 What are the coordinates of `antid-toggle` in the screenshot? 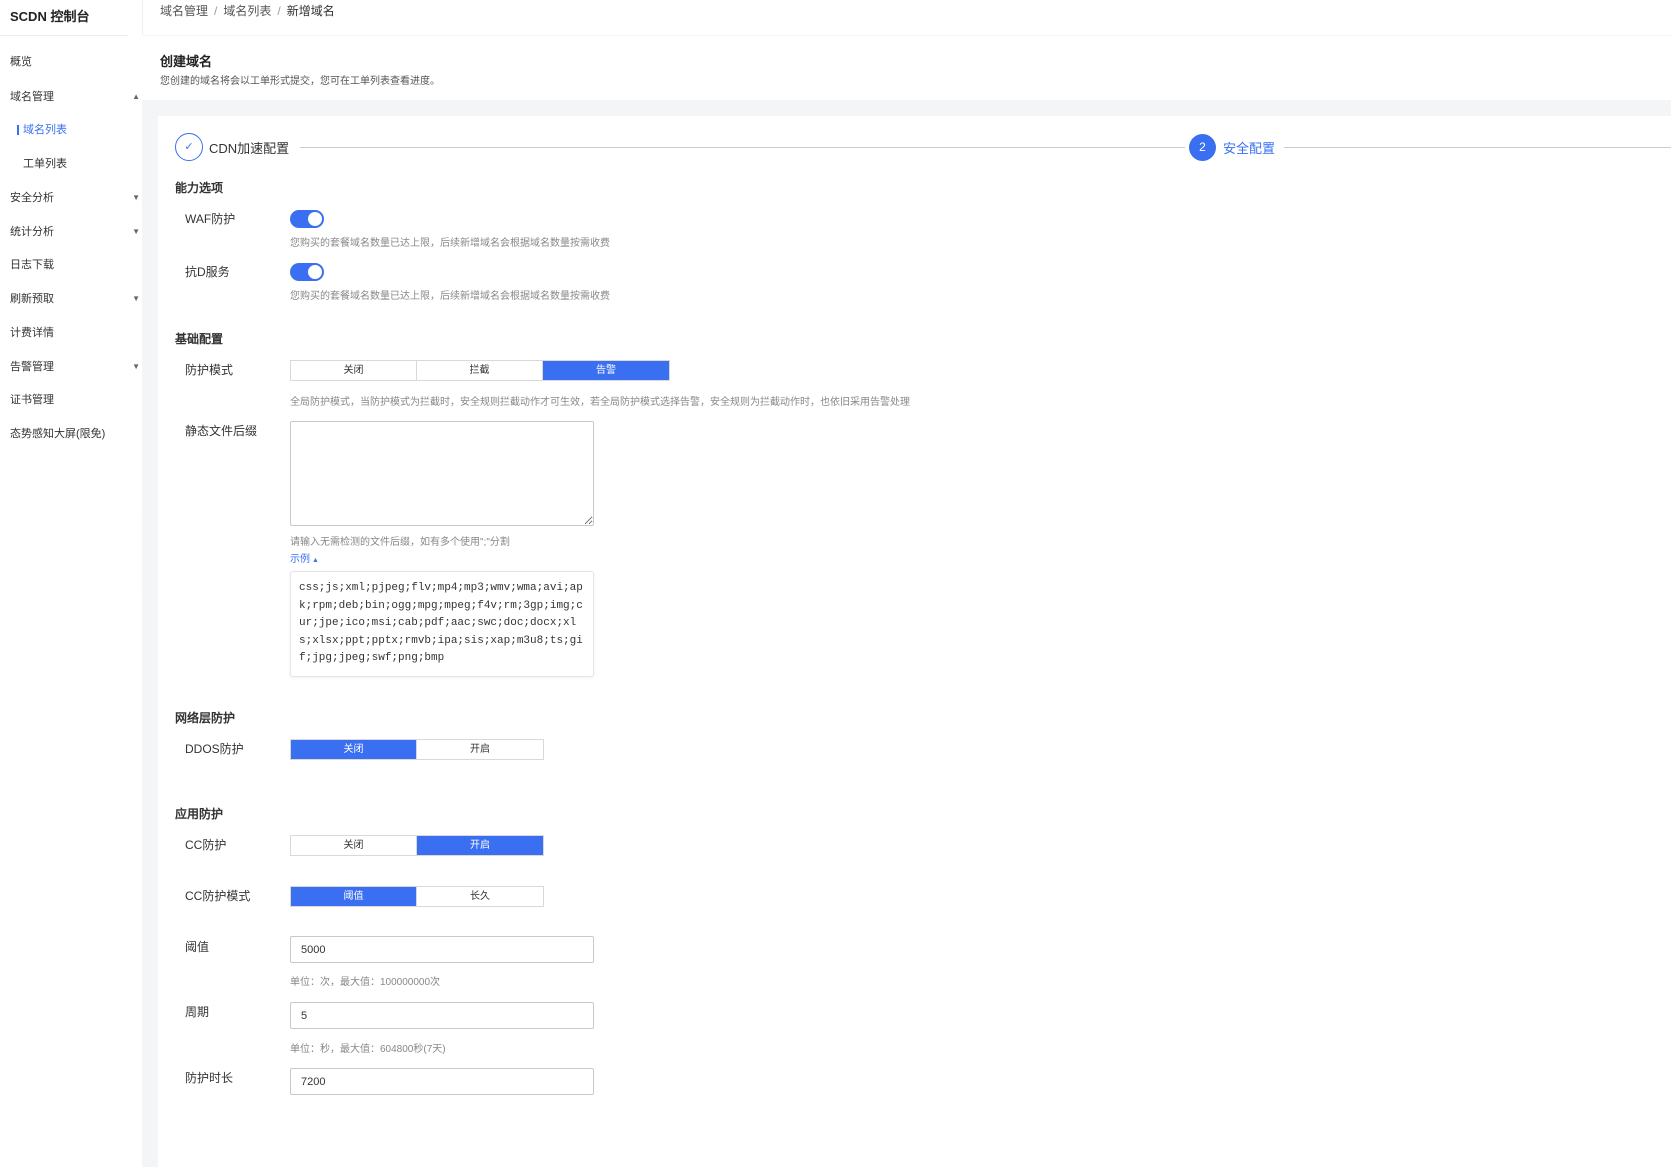 It's located at (307, 272).